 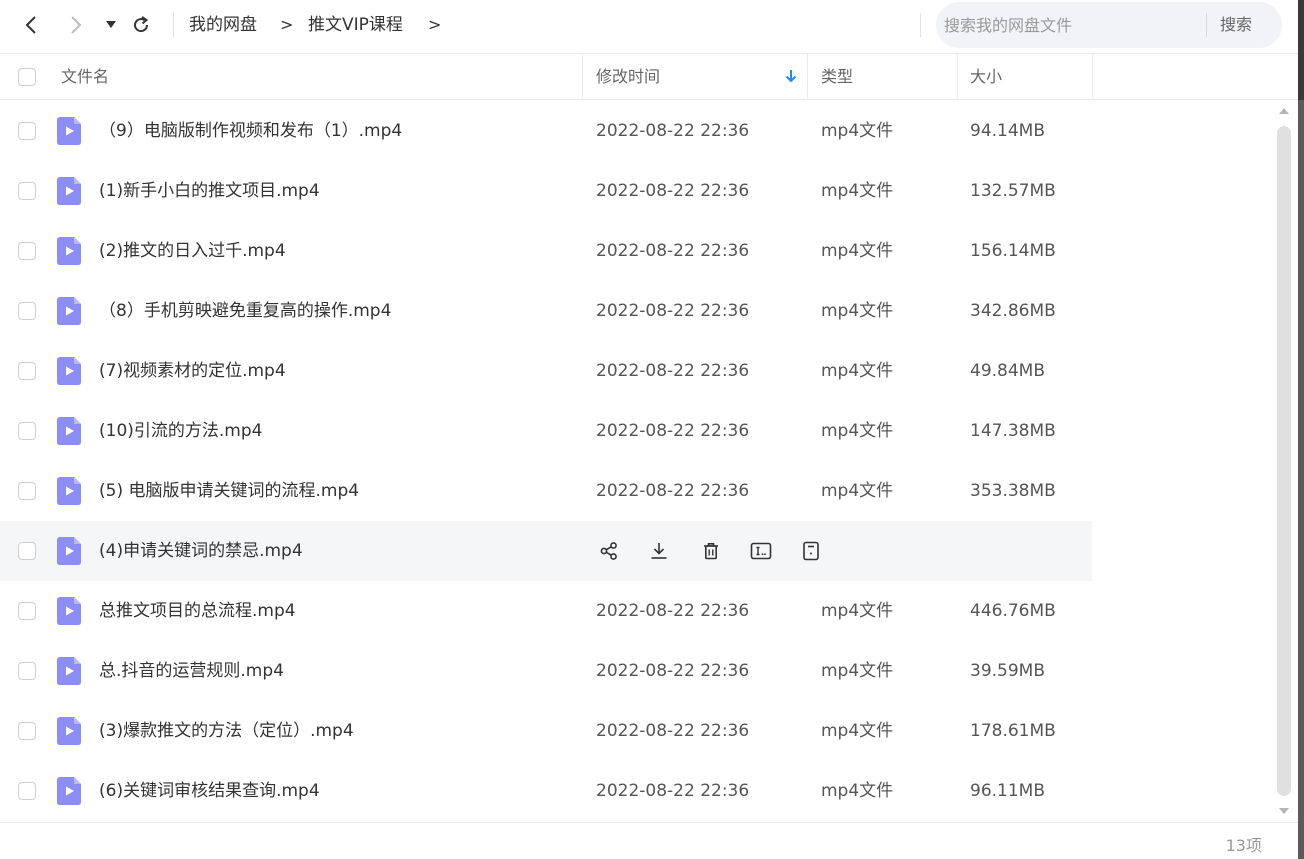 I want to click on file-name: (4)申请关键词的禁忌.mp4, so click(x=201, y=551).